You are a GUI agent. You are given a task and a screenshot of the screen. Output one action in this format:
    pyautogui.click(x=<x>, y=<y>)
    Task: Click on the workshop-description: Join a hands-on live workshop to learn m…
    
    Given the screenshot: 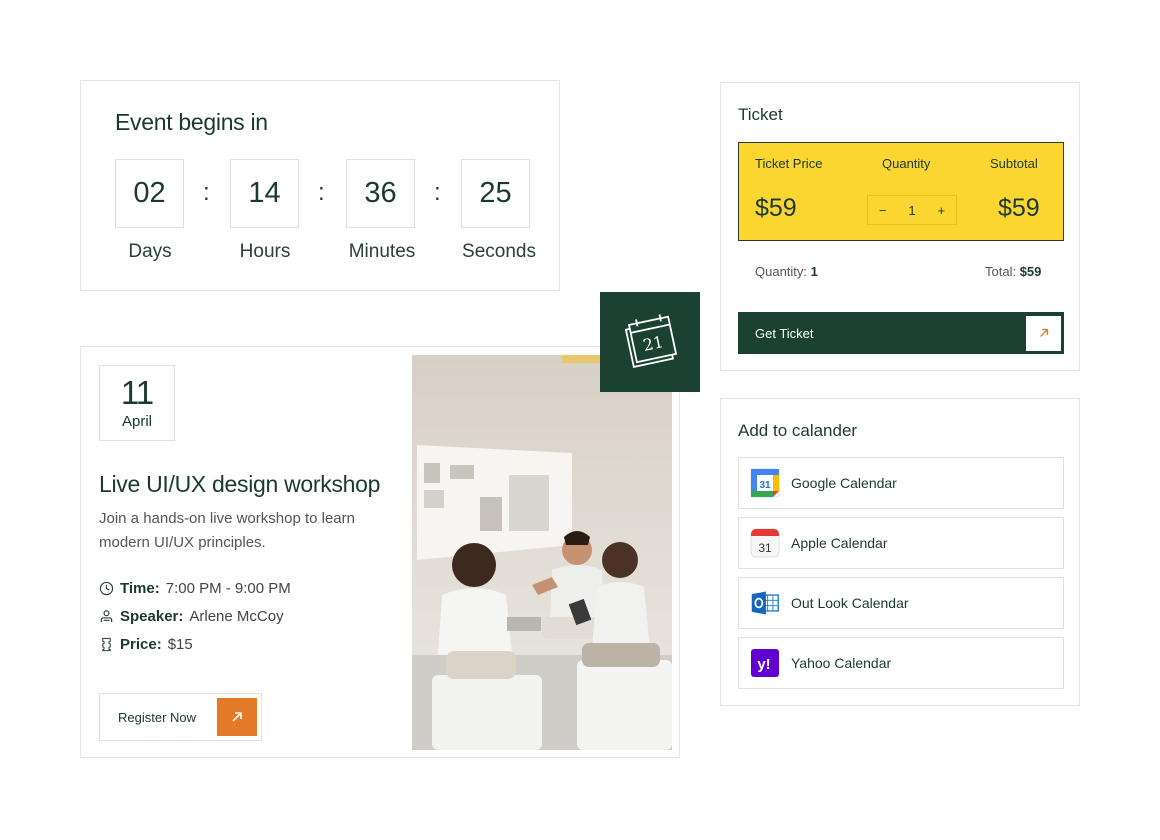 What is the action you would take?
    pyautogui.click(x=227, y=530)
    